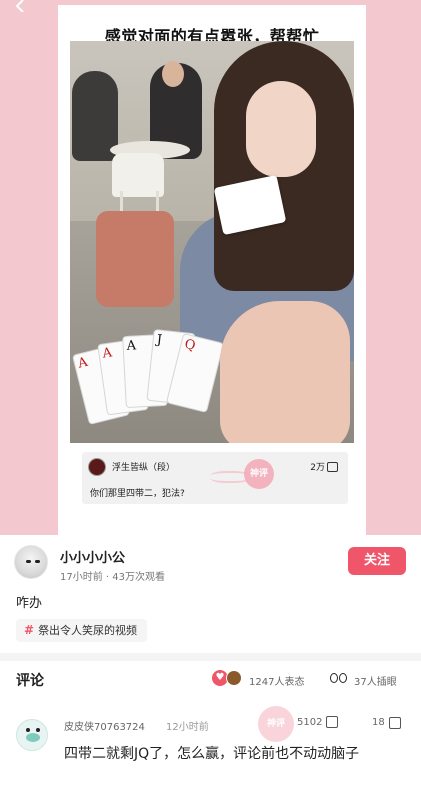 The image size is (421, 800). Describe the element at coordinates (377, 561) in the screenshot. I see `follow-button: 关注` at that location.